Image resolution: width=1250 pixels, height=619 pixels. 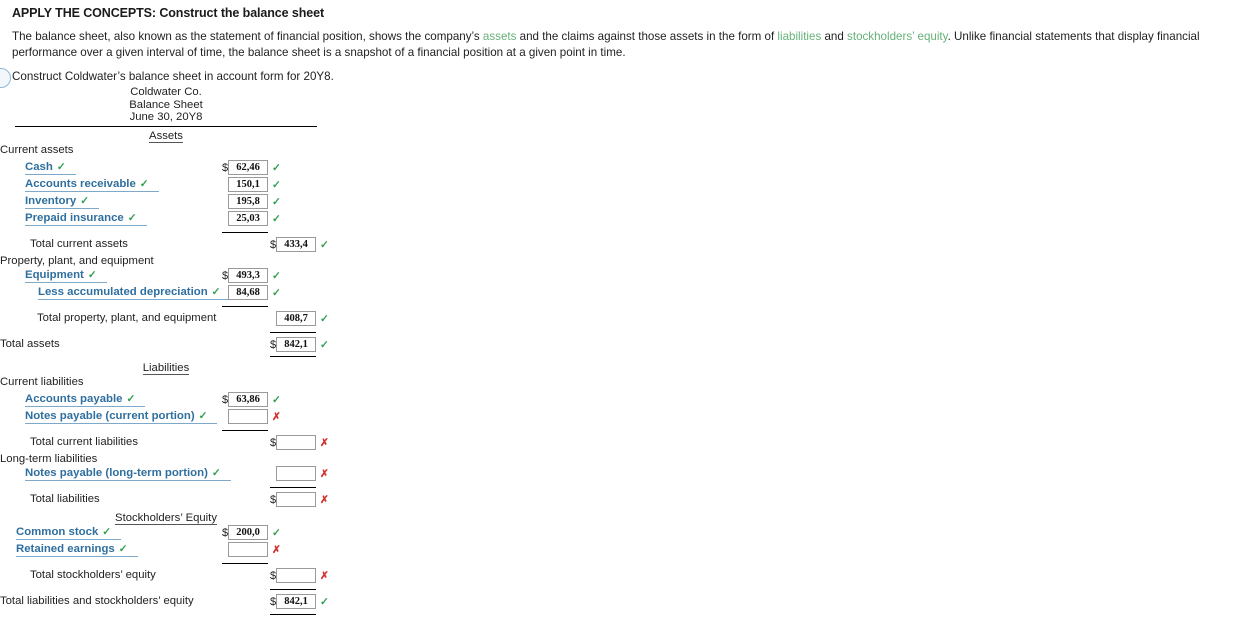 I want to click on input-less-accumulated-depreciation, so click(x=248, y=293).